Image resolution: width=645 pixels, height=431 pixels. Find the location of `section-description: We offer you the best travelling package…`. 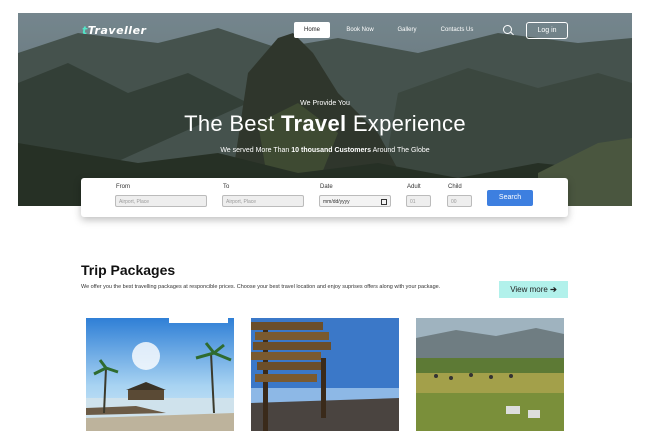

section-description: We offer you the best travelling package… is located at coordinates (261, 287).